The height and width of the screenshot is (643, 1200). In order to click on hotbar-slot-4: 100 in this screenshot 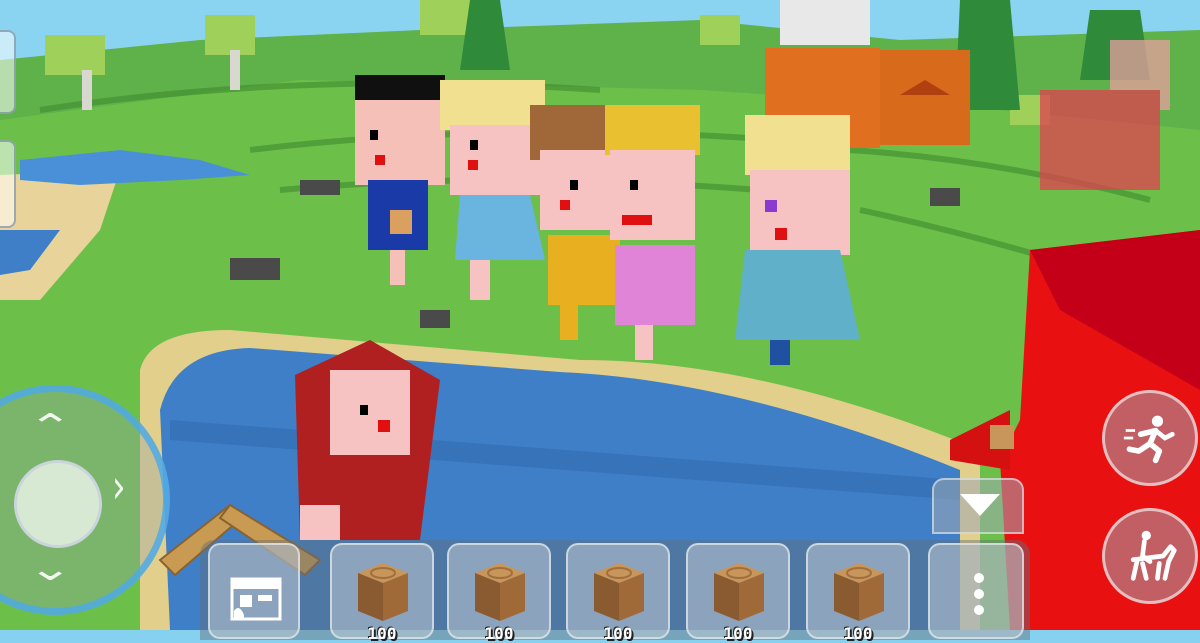, I will do `click(738, 593)`.